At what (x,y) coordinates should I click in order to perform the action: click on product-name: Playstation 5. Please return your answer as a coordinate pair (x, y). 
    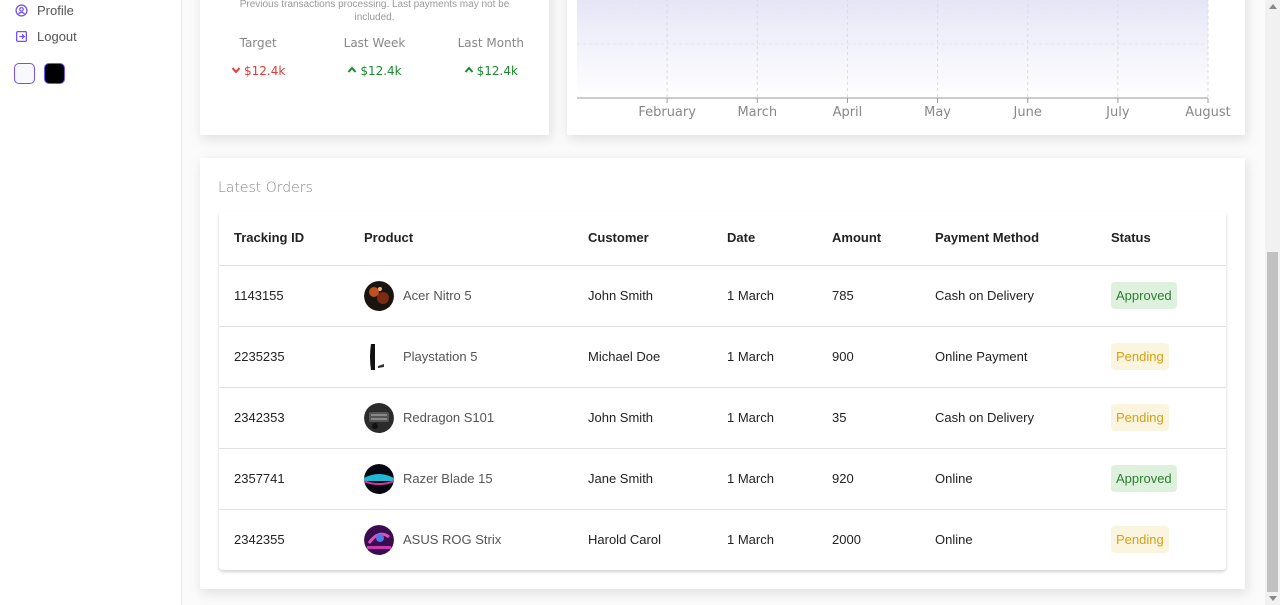
    Looking at the image, I should click on (440, 356).